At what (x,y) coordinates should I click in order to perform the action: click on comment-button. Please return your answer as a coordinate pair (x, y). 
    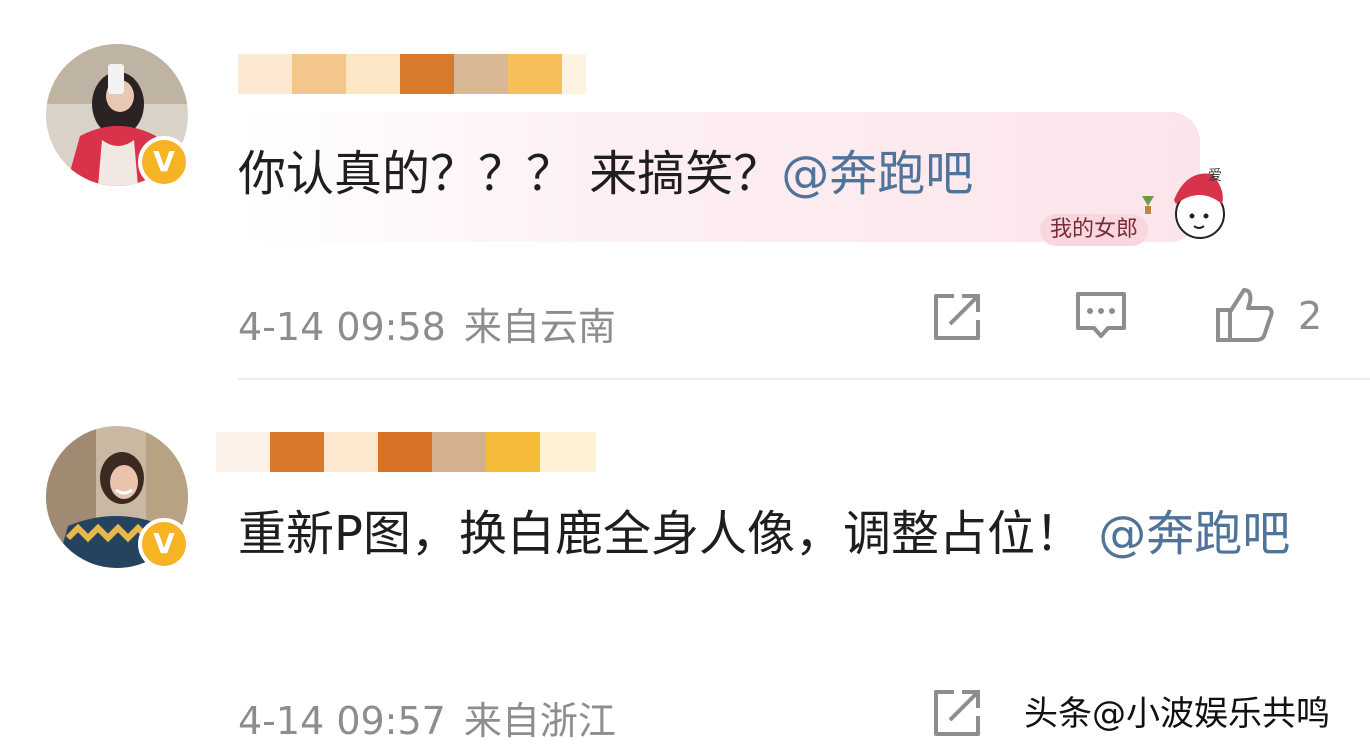
    Looking at the image, I should click on (1101, 315).